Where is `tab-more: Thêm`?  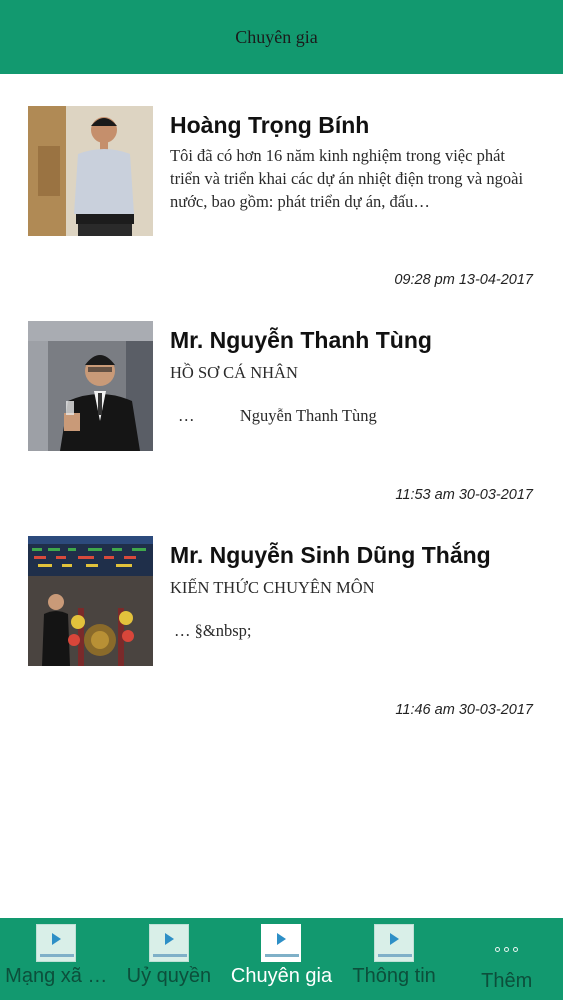 tab-more: Thêm is located at coordinates (506, 959).